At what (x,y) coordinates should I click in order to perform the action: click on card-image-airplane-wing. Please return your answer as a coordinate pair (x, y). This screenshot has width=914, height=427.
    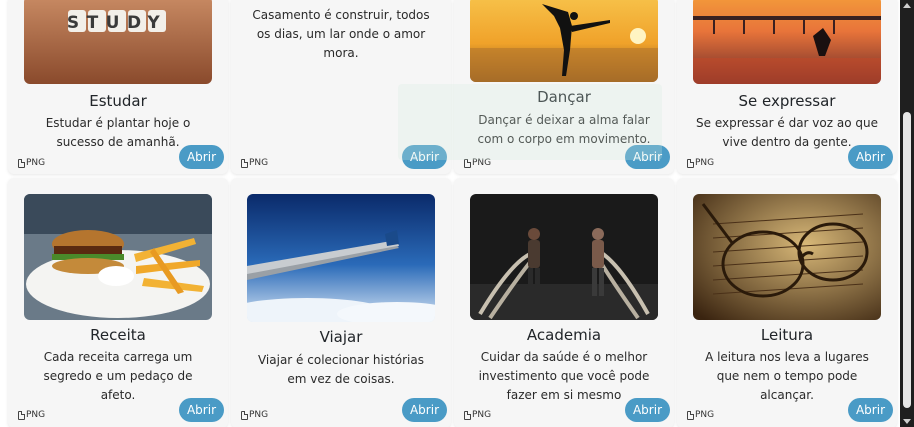
    Looking at the image, I should click on (341, 258).